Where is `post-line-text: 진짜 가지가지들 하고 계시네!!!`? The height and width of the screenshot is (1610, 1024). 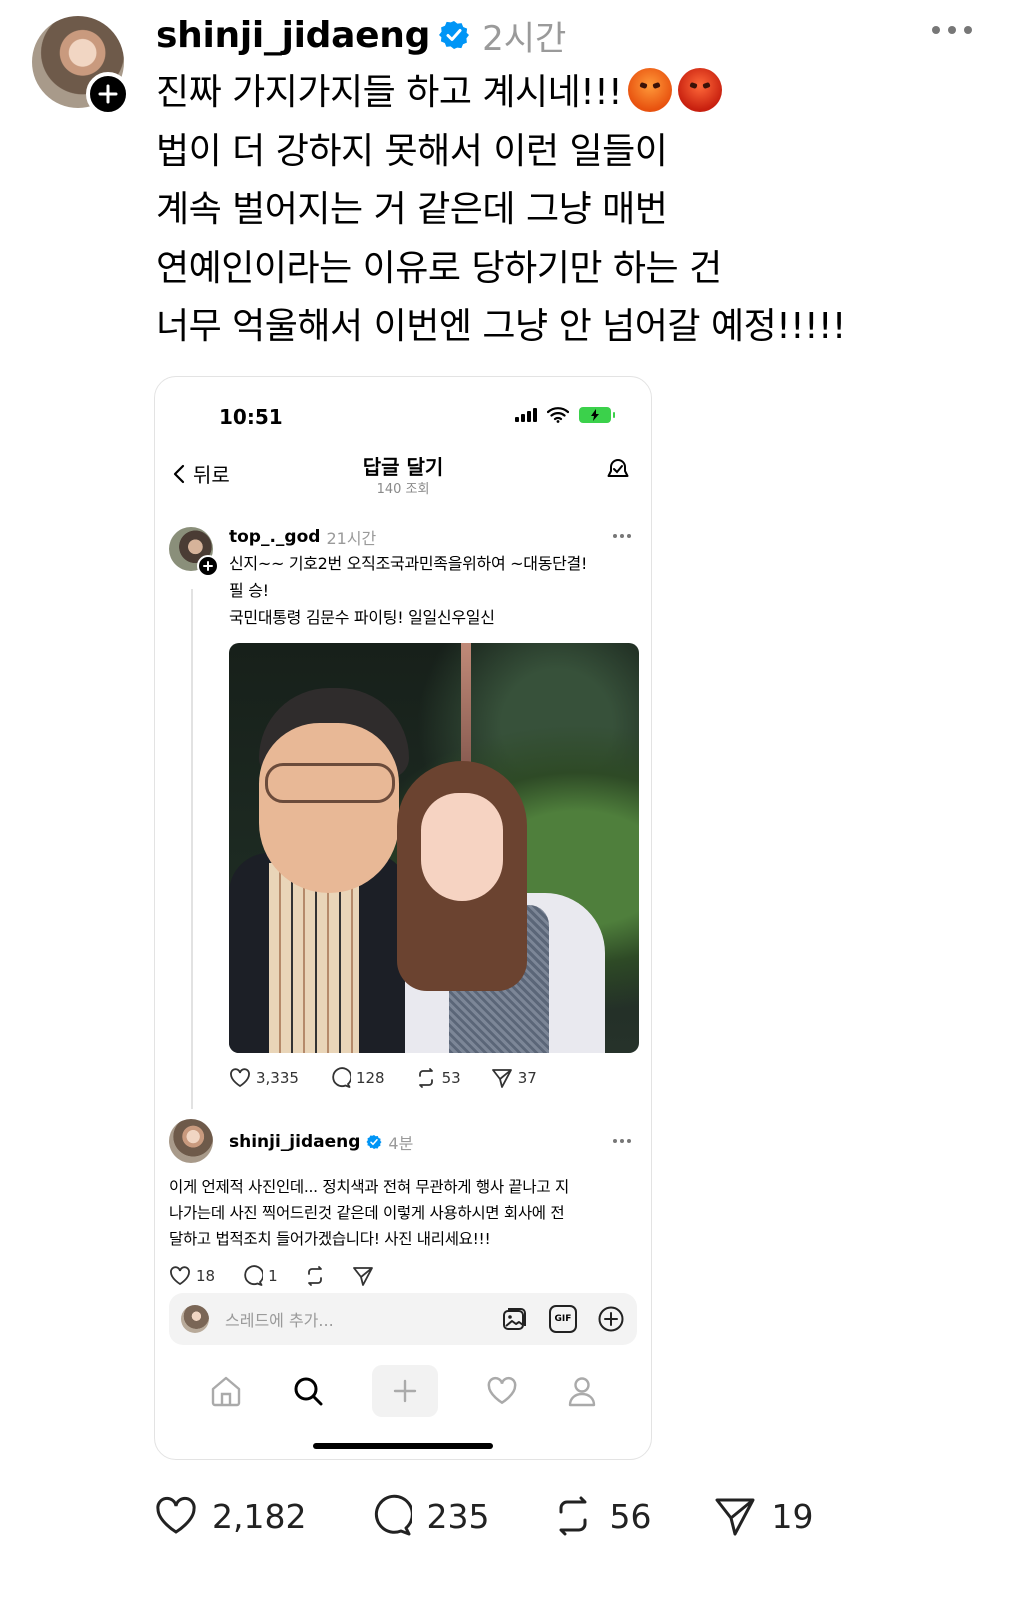 post-line-text: 진짜 가지가지들 하고 계시네!!! is located at coordinates (389, 92).